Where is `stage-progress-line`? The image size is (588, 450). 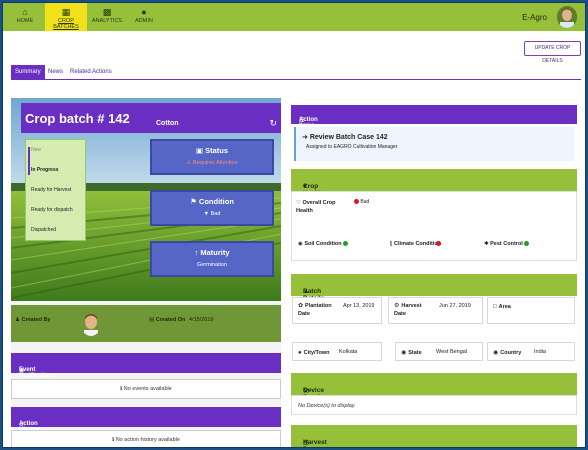
stage-progress-line is located at coordinates (29, 161).